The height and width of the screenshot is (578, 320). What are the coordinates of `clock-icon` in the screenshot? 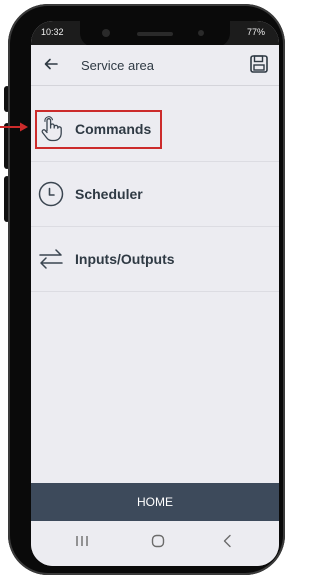 It's located at (51, 194).